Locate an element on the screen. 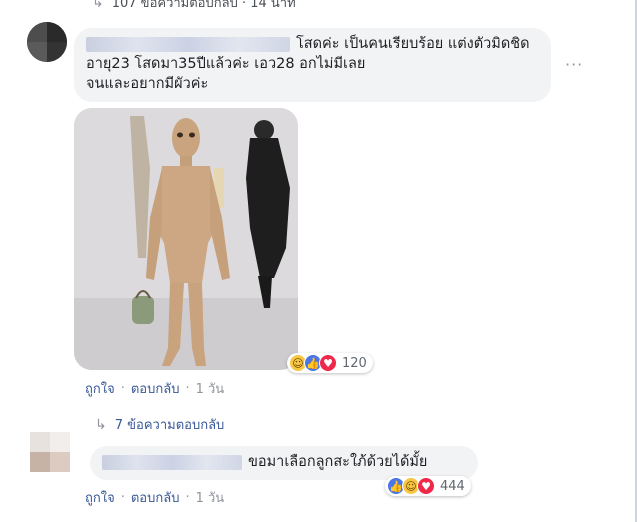 This screenshot has height=522, width=637. more-options-icon: ··· is located at coordinates (574, 64).